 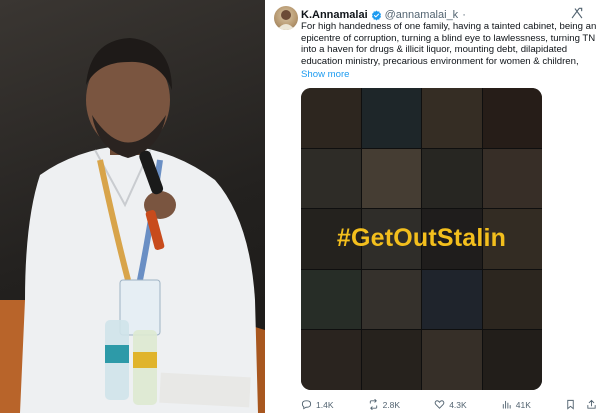 I want to click on reply-icon, so click(x=306, y=405).